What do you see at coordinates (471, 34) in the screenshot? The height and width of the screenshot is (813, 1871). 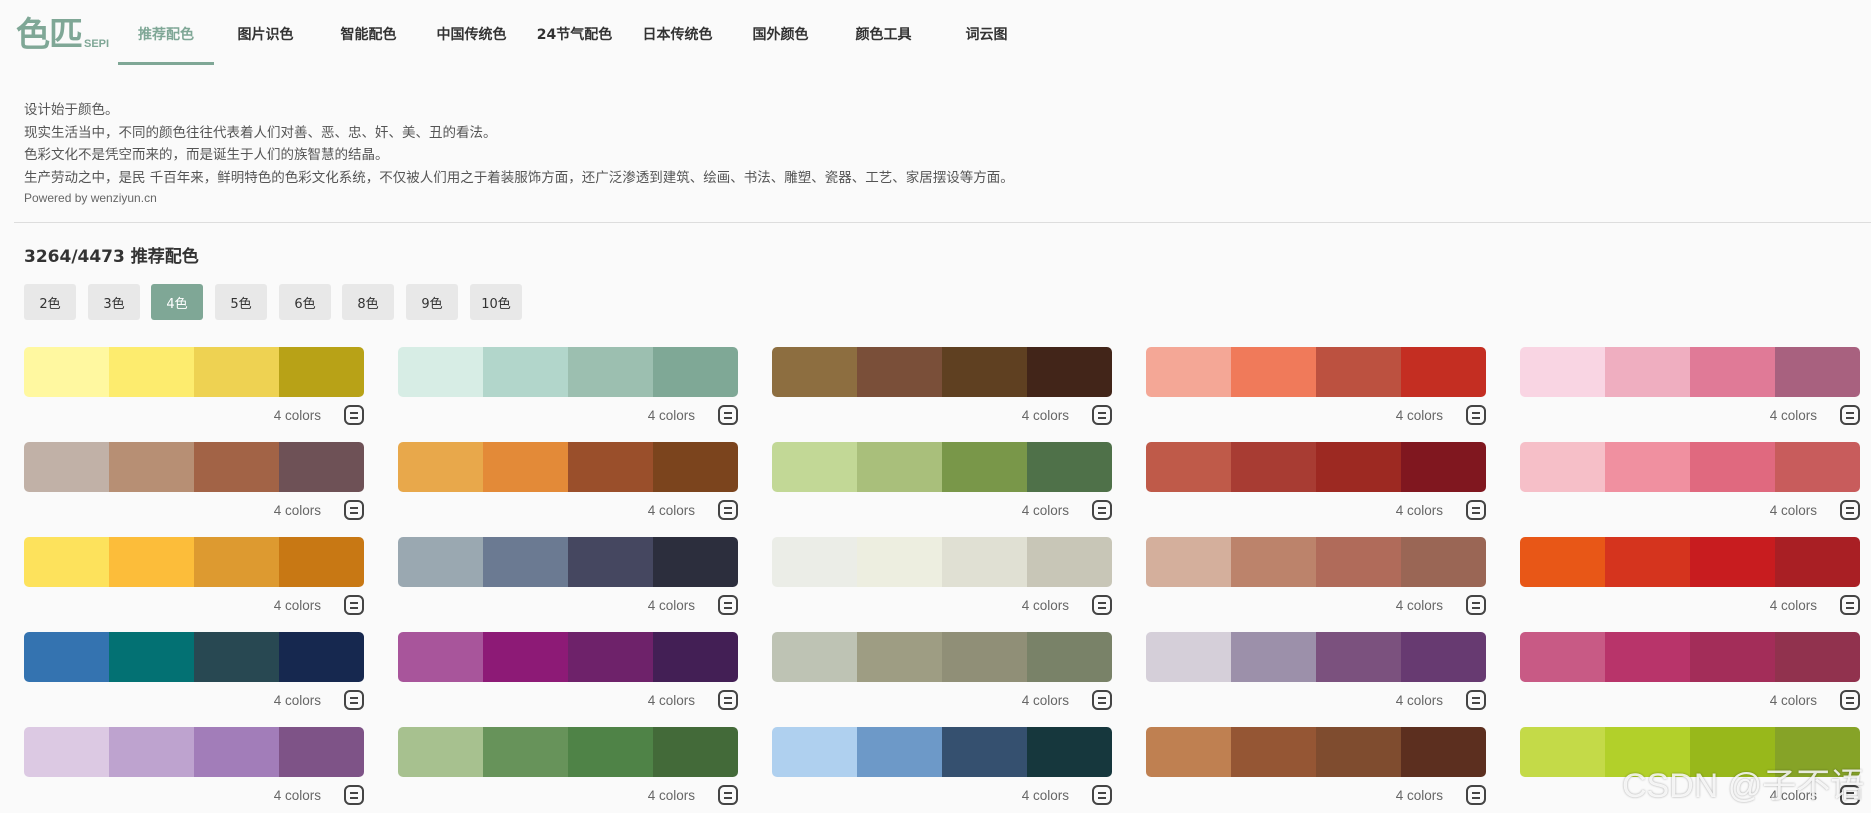 I see `nav-item-chinese-traditional: 中国传统色` at bounding box center [471, 34].